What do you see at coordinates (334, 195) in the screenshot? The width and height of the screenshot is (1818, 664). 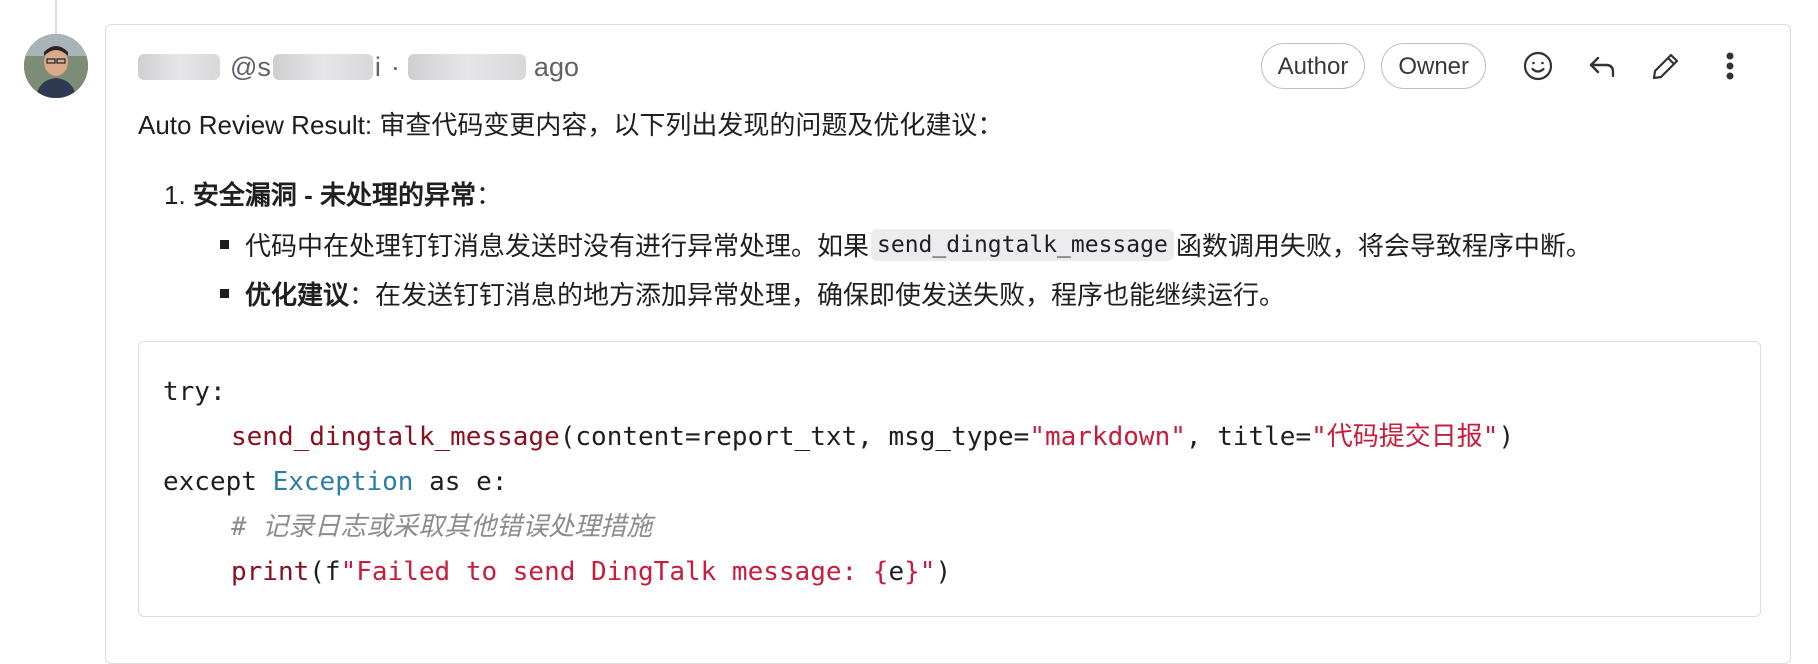 I see `issue-title: 安全漏洞 - 未处理的异常` at bounding box center [334, 195].